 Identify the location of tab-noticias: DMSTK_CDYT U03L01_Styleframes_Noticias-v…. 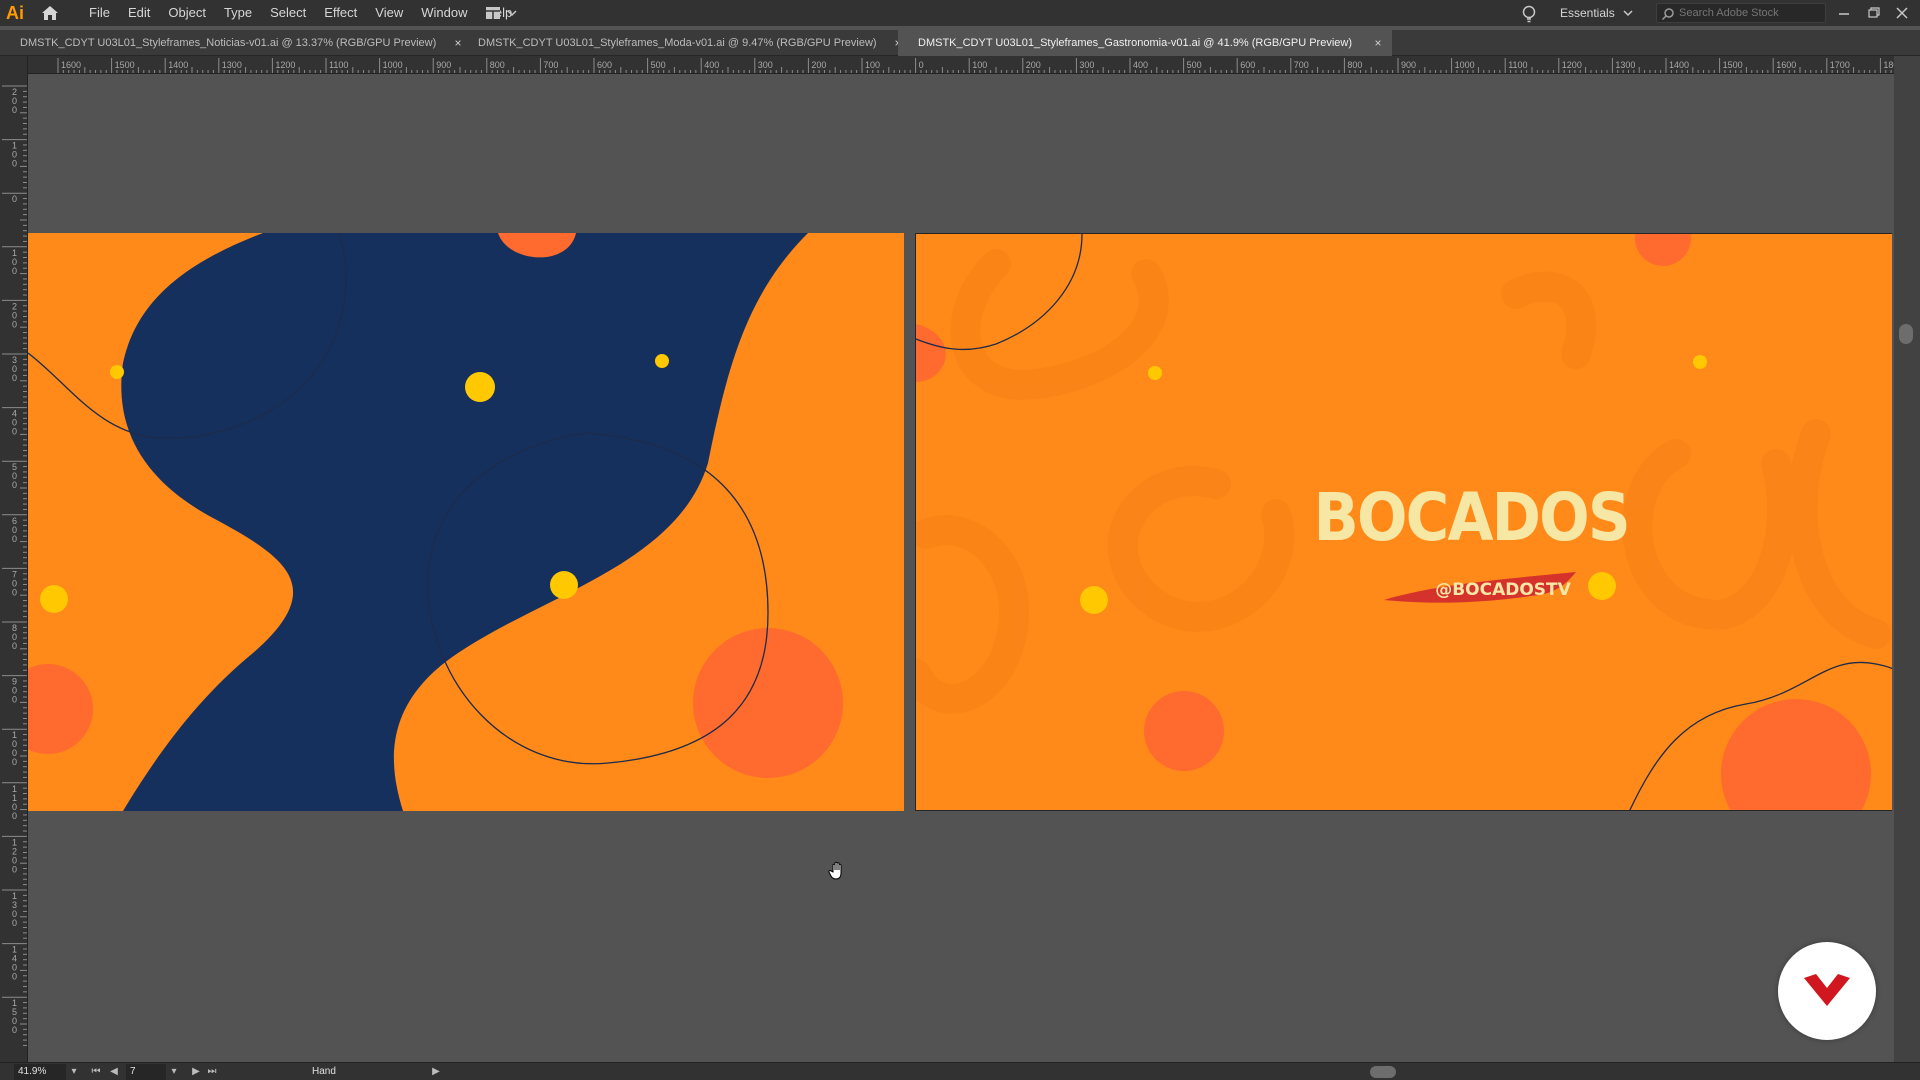
(235, 43).